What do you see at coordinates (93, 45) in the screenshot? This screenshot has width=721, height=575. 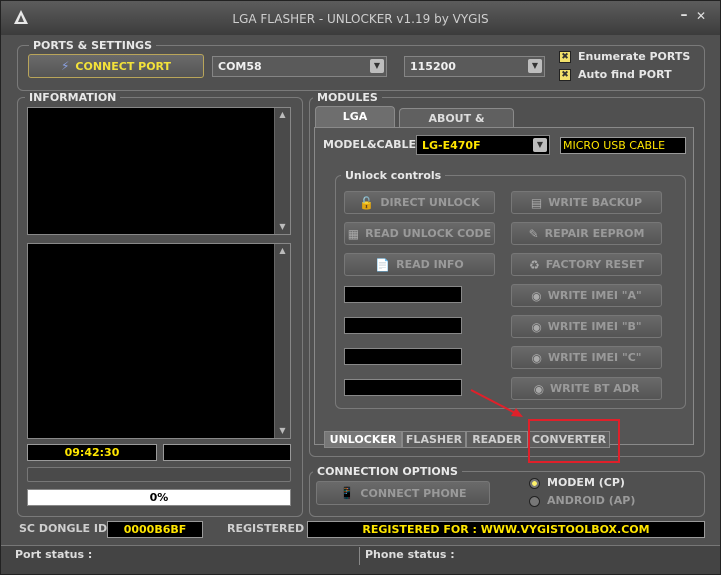 I see `ports-settings-title: PORTS & SETTINGS` at bounding box center [93, 45].